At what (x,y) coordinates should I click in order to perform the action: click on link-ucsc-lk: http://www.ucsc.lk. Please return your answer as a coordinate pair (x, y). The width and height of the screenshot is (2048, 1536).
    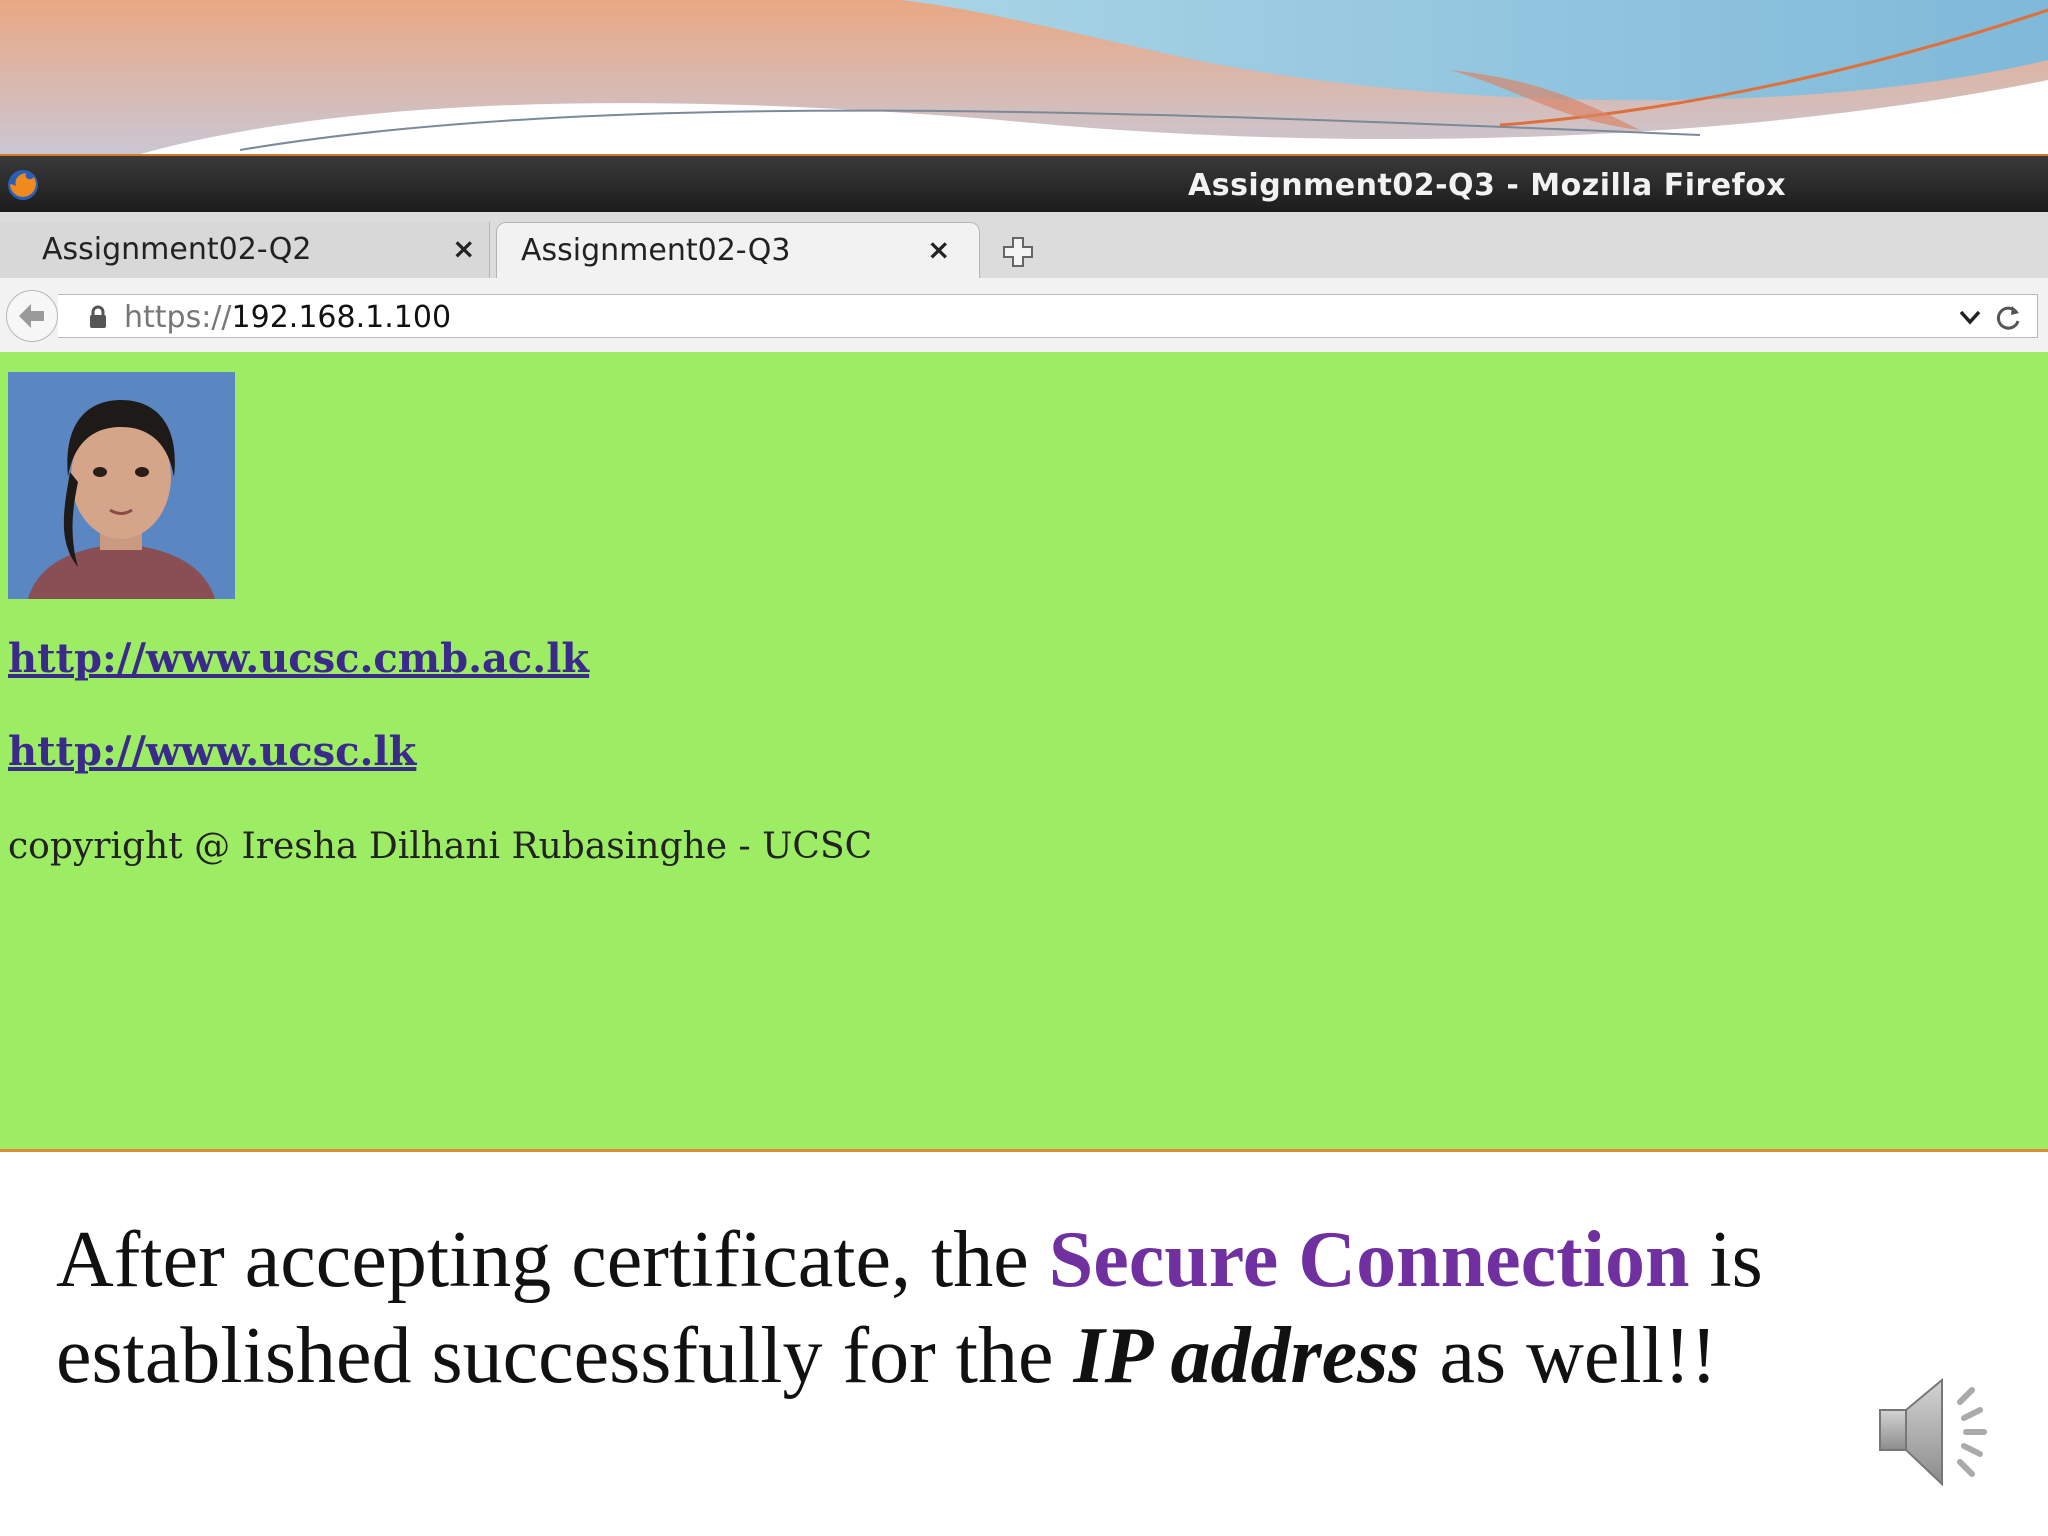
    Looking at the image, I should click on (212, 751).